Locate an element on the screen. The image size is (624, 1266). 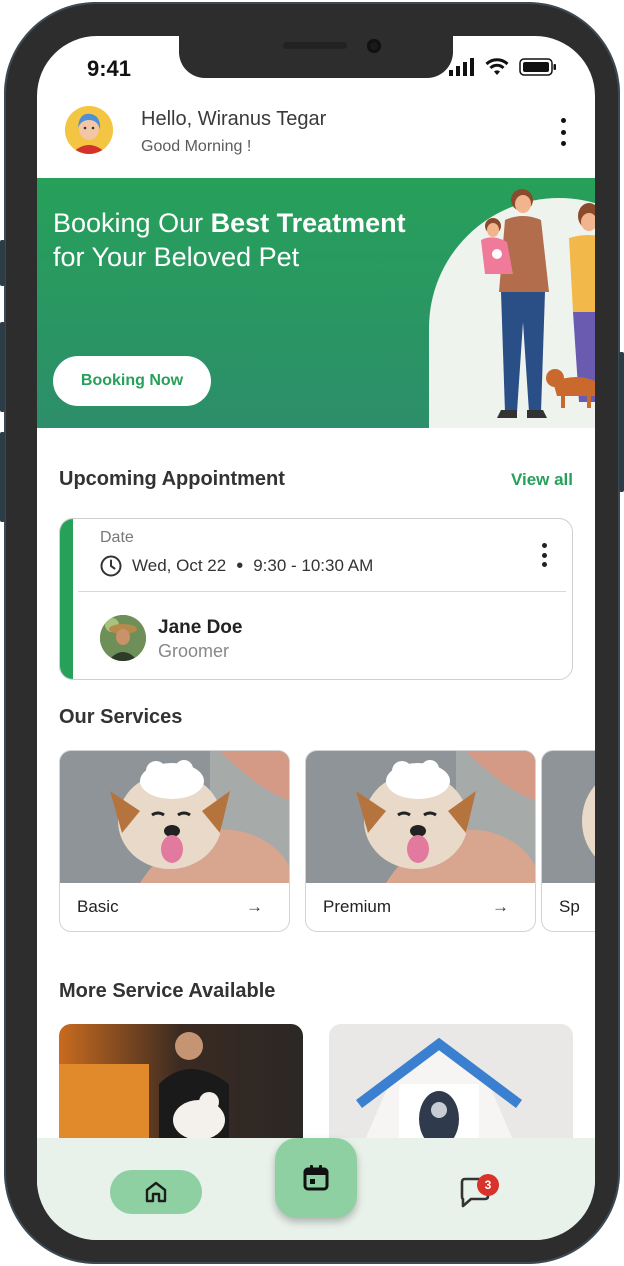
view-all-link: View all is located at coordinates (542, 480).